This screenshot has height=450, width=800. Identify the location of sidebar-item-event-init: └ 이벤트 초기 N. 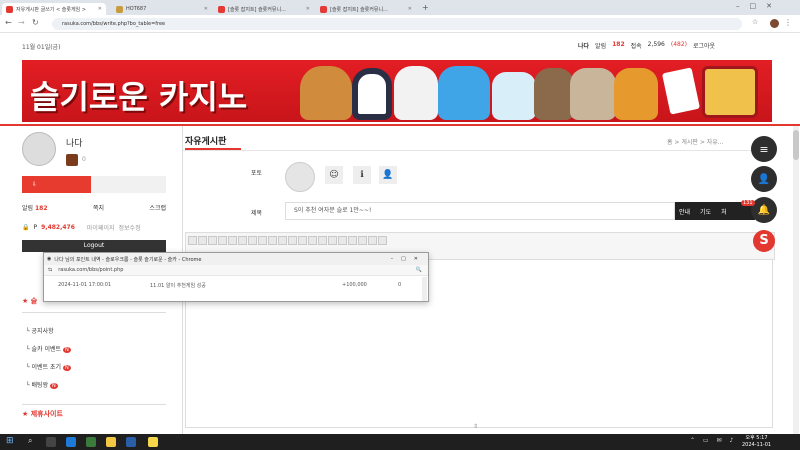
(48, 366).